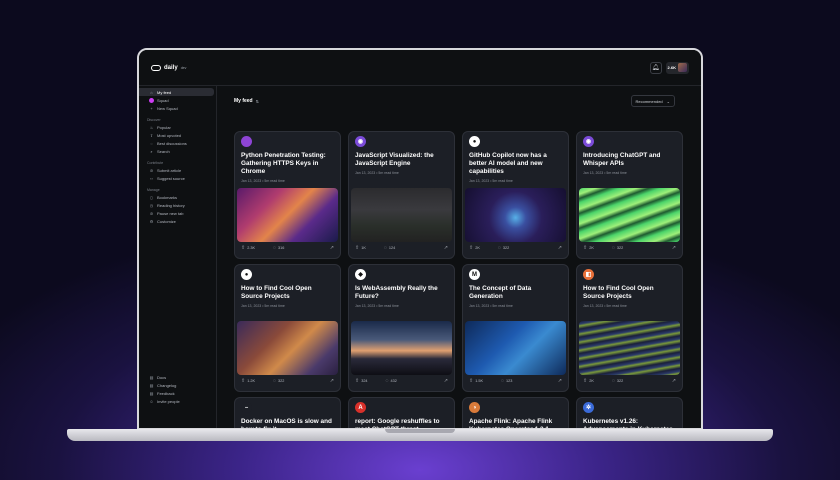  What do you see at coordinates (360, 407) in the screenshot?
I see `source-icon: A` at bounding box center [360, 407].